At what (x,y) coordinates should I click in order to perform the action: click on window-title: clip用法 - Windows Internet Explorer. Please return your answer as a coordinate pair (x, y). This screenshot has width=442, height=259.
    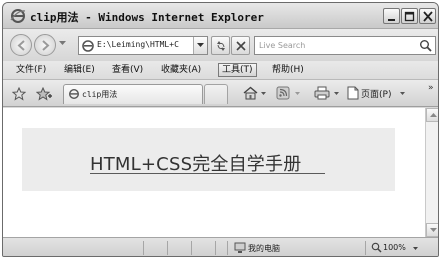
    Looking at the image, I should click on (147, 17).